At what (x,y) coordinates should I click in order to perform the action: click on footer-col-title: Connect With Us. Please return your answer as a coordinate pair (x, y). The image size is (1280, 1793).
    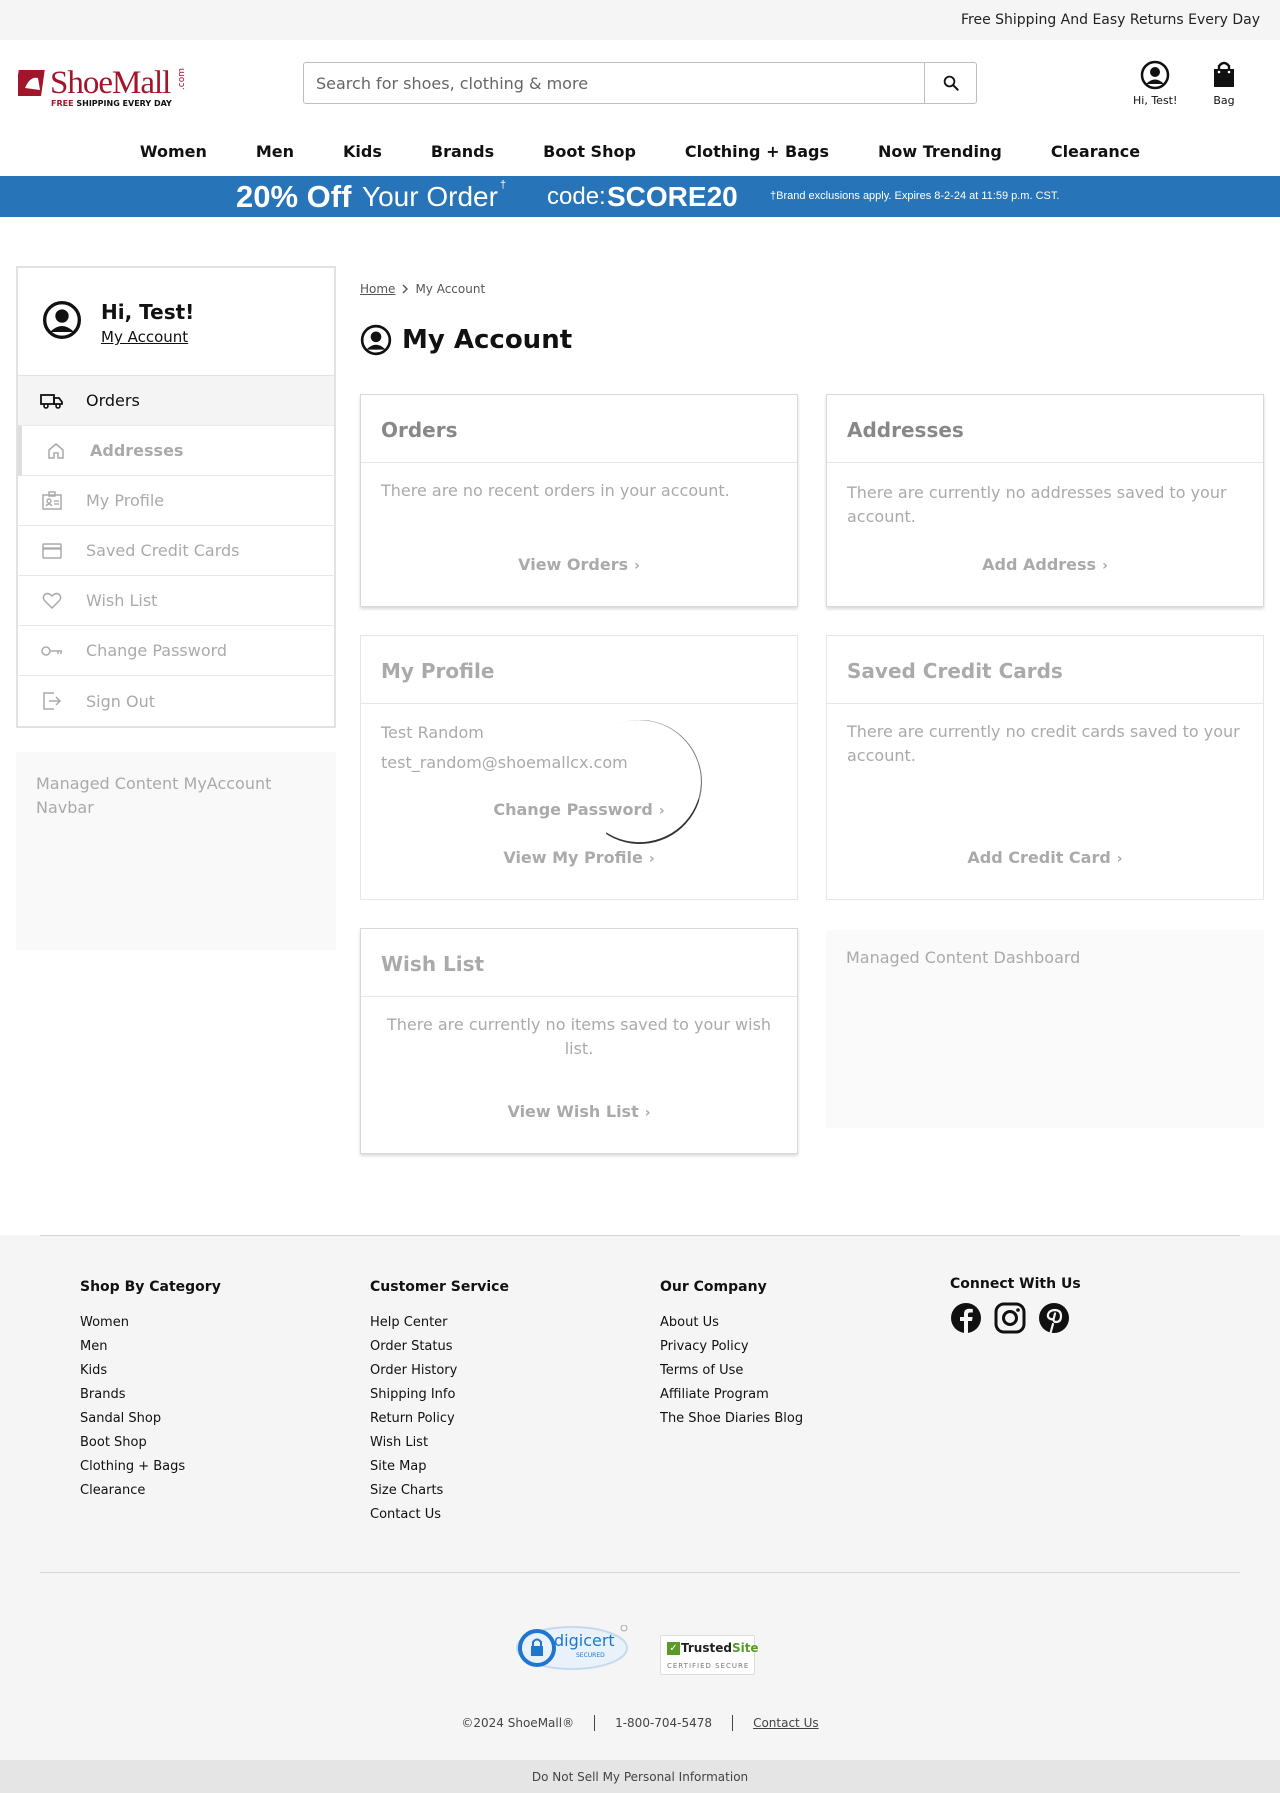
    Looking at the image, I should click on (1015, 1284).